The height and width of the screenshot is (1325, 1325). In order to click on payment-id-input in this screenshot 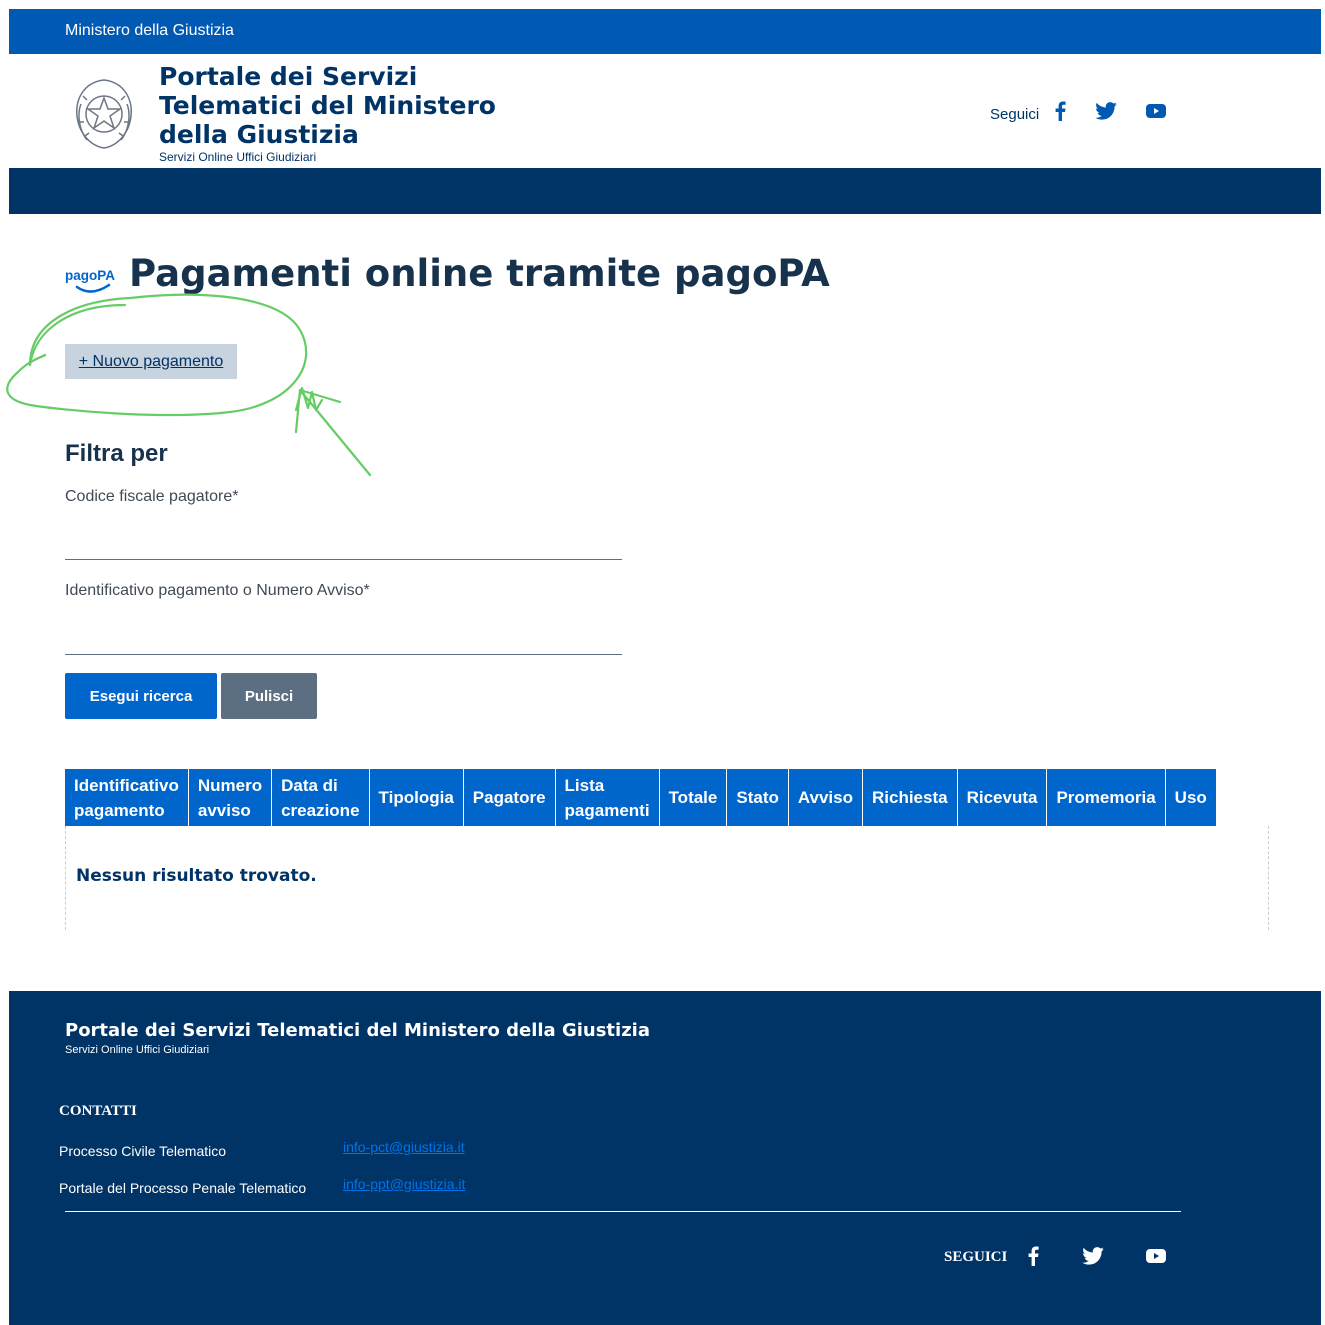, I will do `click(343, 638)`.